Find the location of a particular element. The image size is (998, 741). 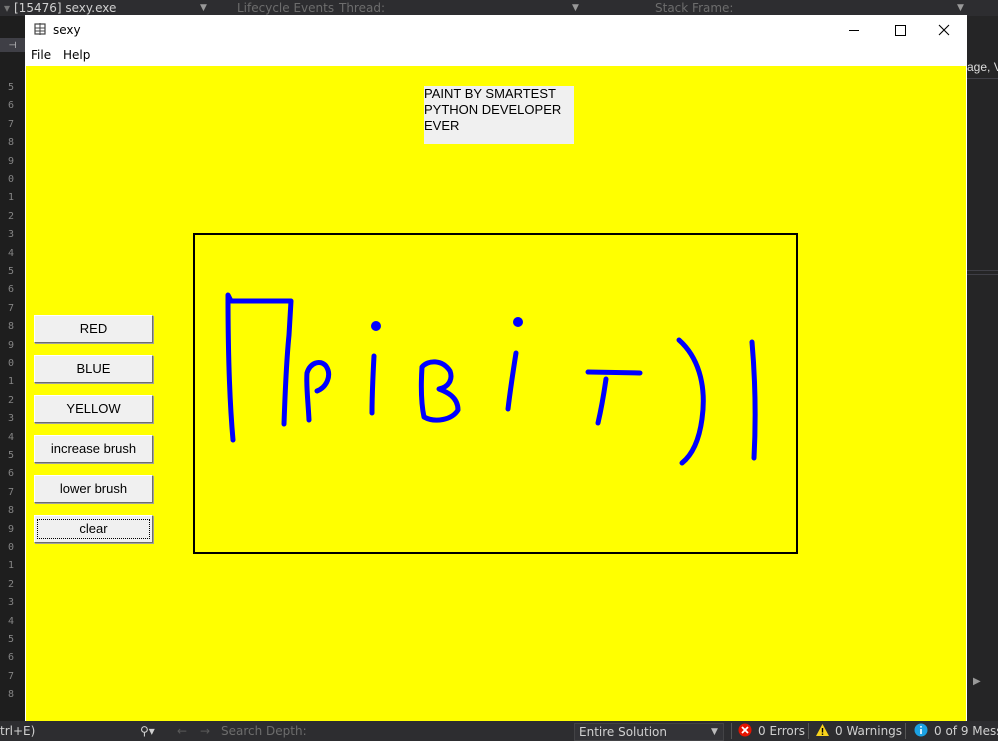

menu-file: File is located at coordinates (41, 55).